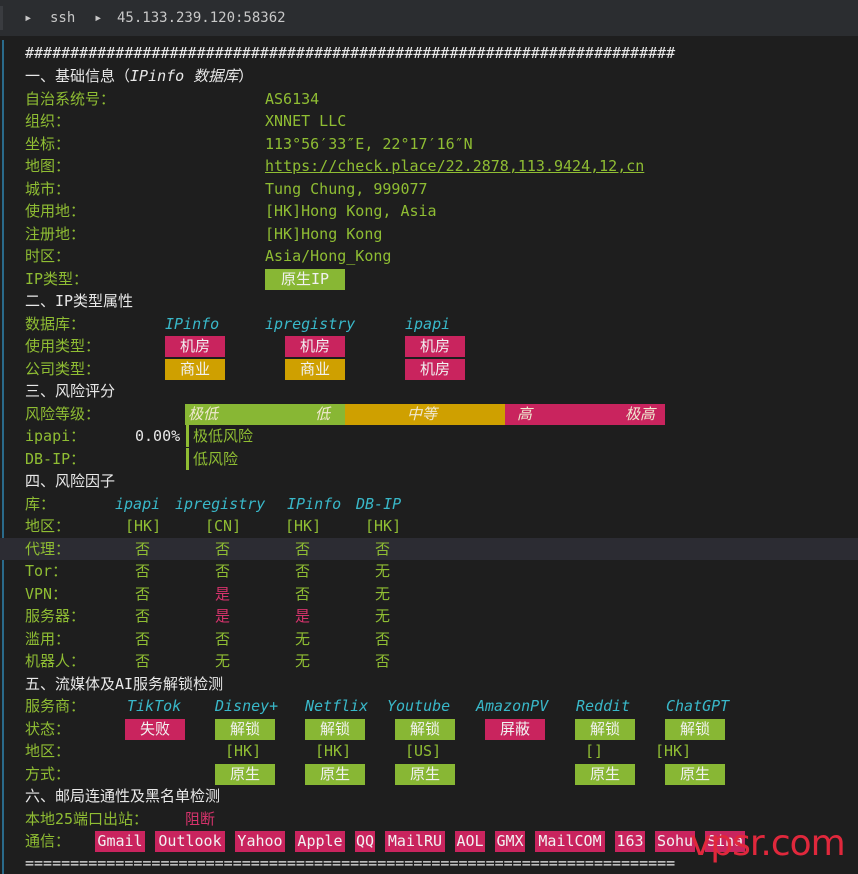 Image resolution: width=858 pixels, height=874 pixels. I want to click on risk-scale-label: 高, so click(525, 414).